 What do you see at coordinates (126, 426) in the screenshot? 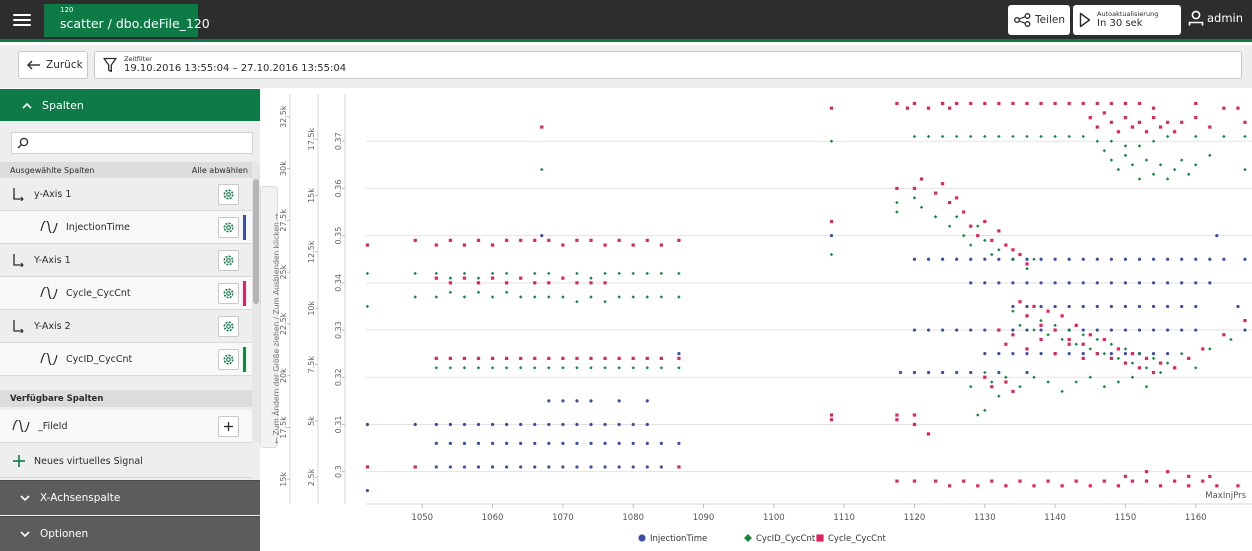
I see `available-row: _FileId` at bounding box center [126, 426].